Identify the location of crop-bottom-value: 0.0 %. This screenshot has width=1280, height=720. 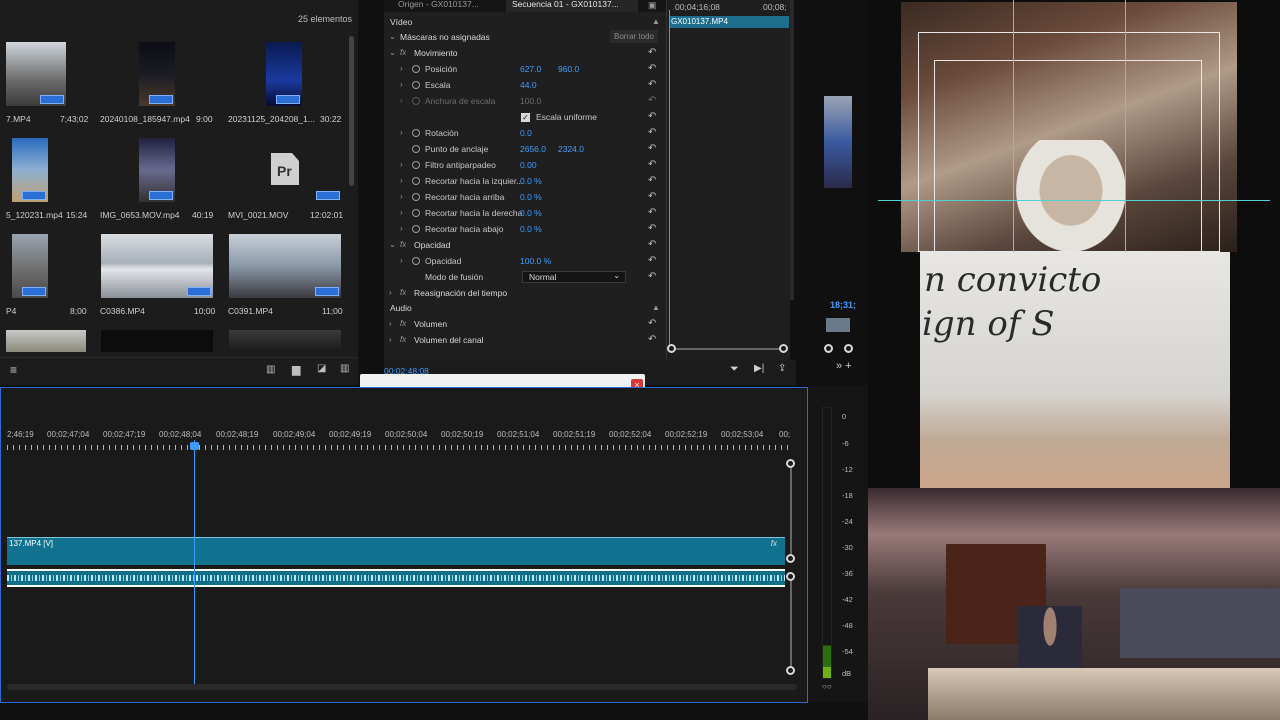
(531, 229).